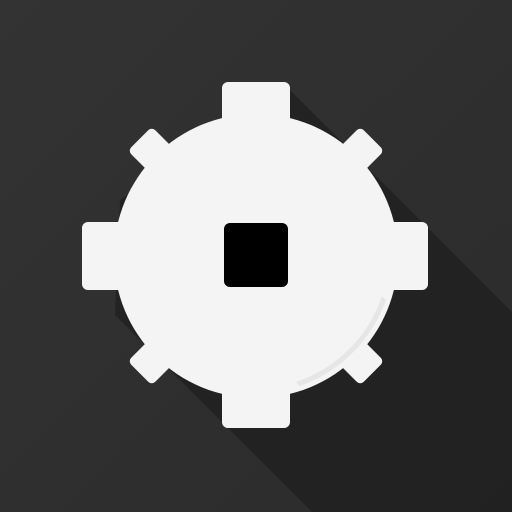  I want to click on gear-hole, so click(256, 255).